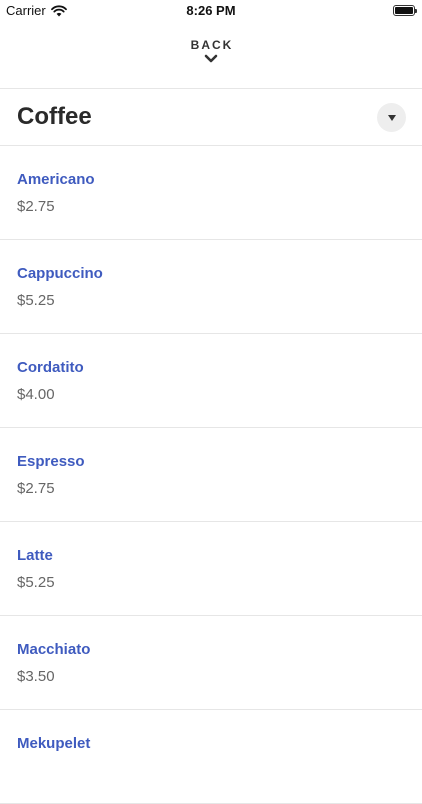 This screenshot has height=804, width=422. Describe the element at coordinates (36, 394) in the screenshot. I see `item-price: $4.00` at that location.